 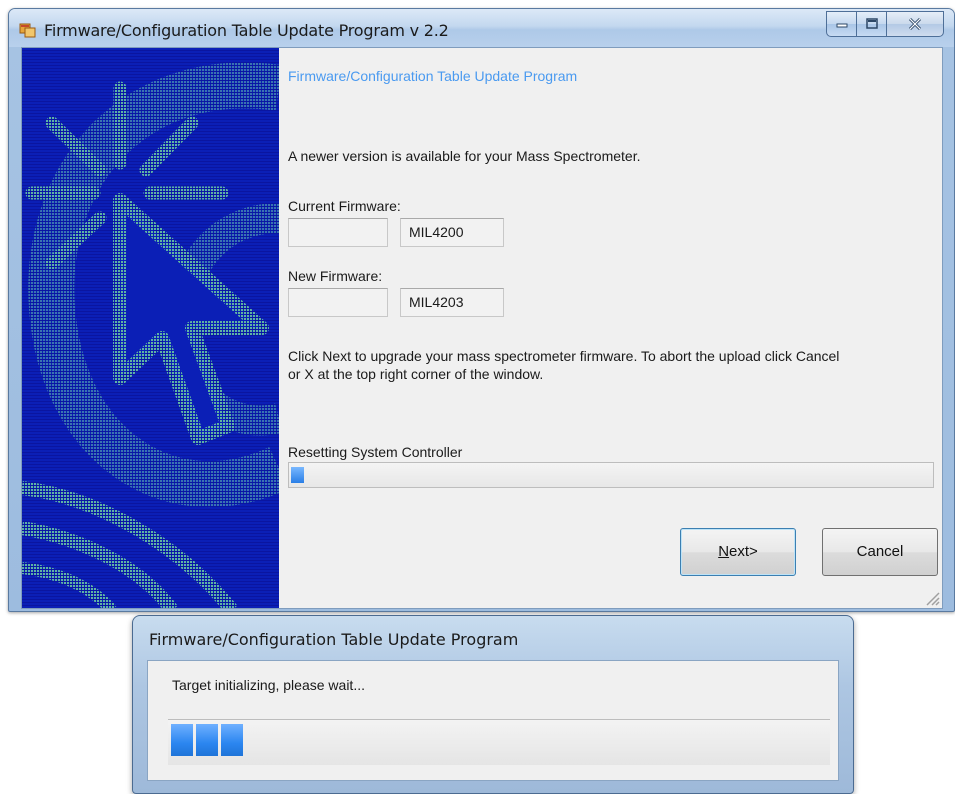 I want to click on maximize-icon, so click(x=871, y=23).